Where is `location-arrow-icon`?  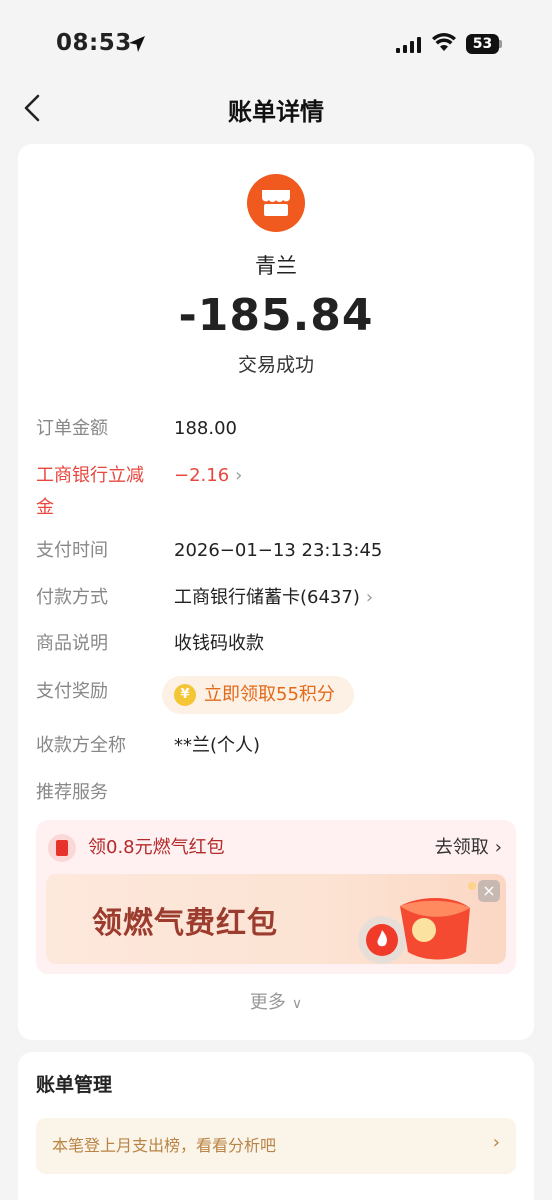
location-arrow-icon is located at coordinates (137, 44).